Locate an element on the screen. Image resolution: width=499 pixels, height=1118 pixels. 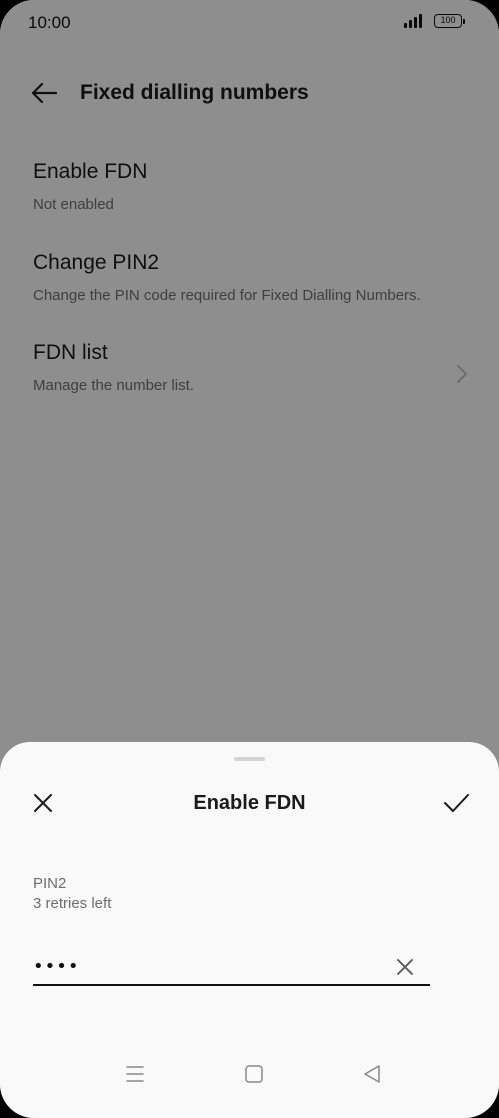
pin2-field is located at coordinates (231, 968).